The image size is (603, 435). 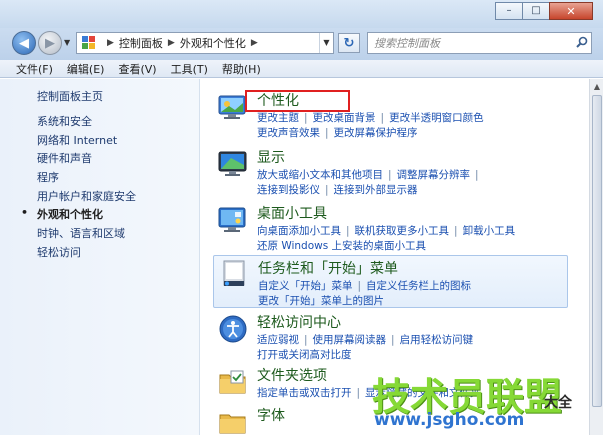 I want to click on link-zoom-text: 放大或缩小文本和其他项目, so click(x=320, y=175).